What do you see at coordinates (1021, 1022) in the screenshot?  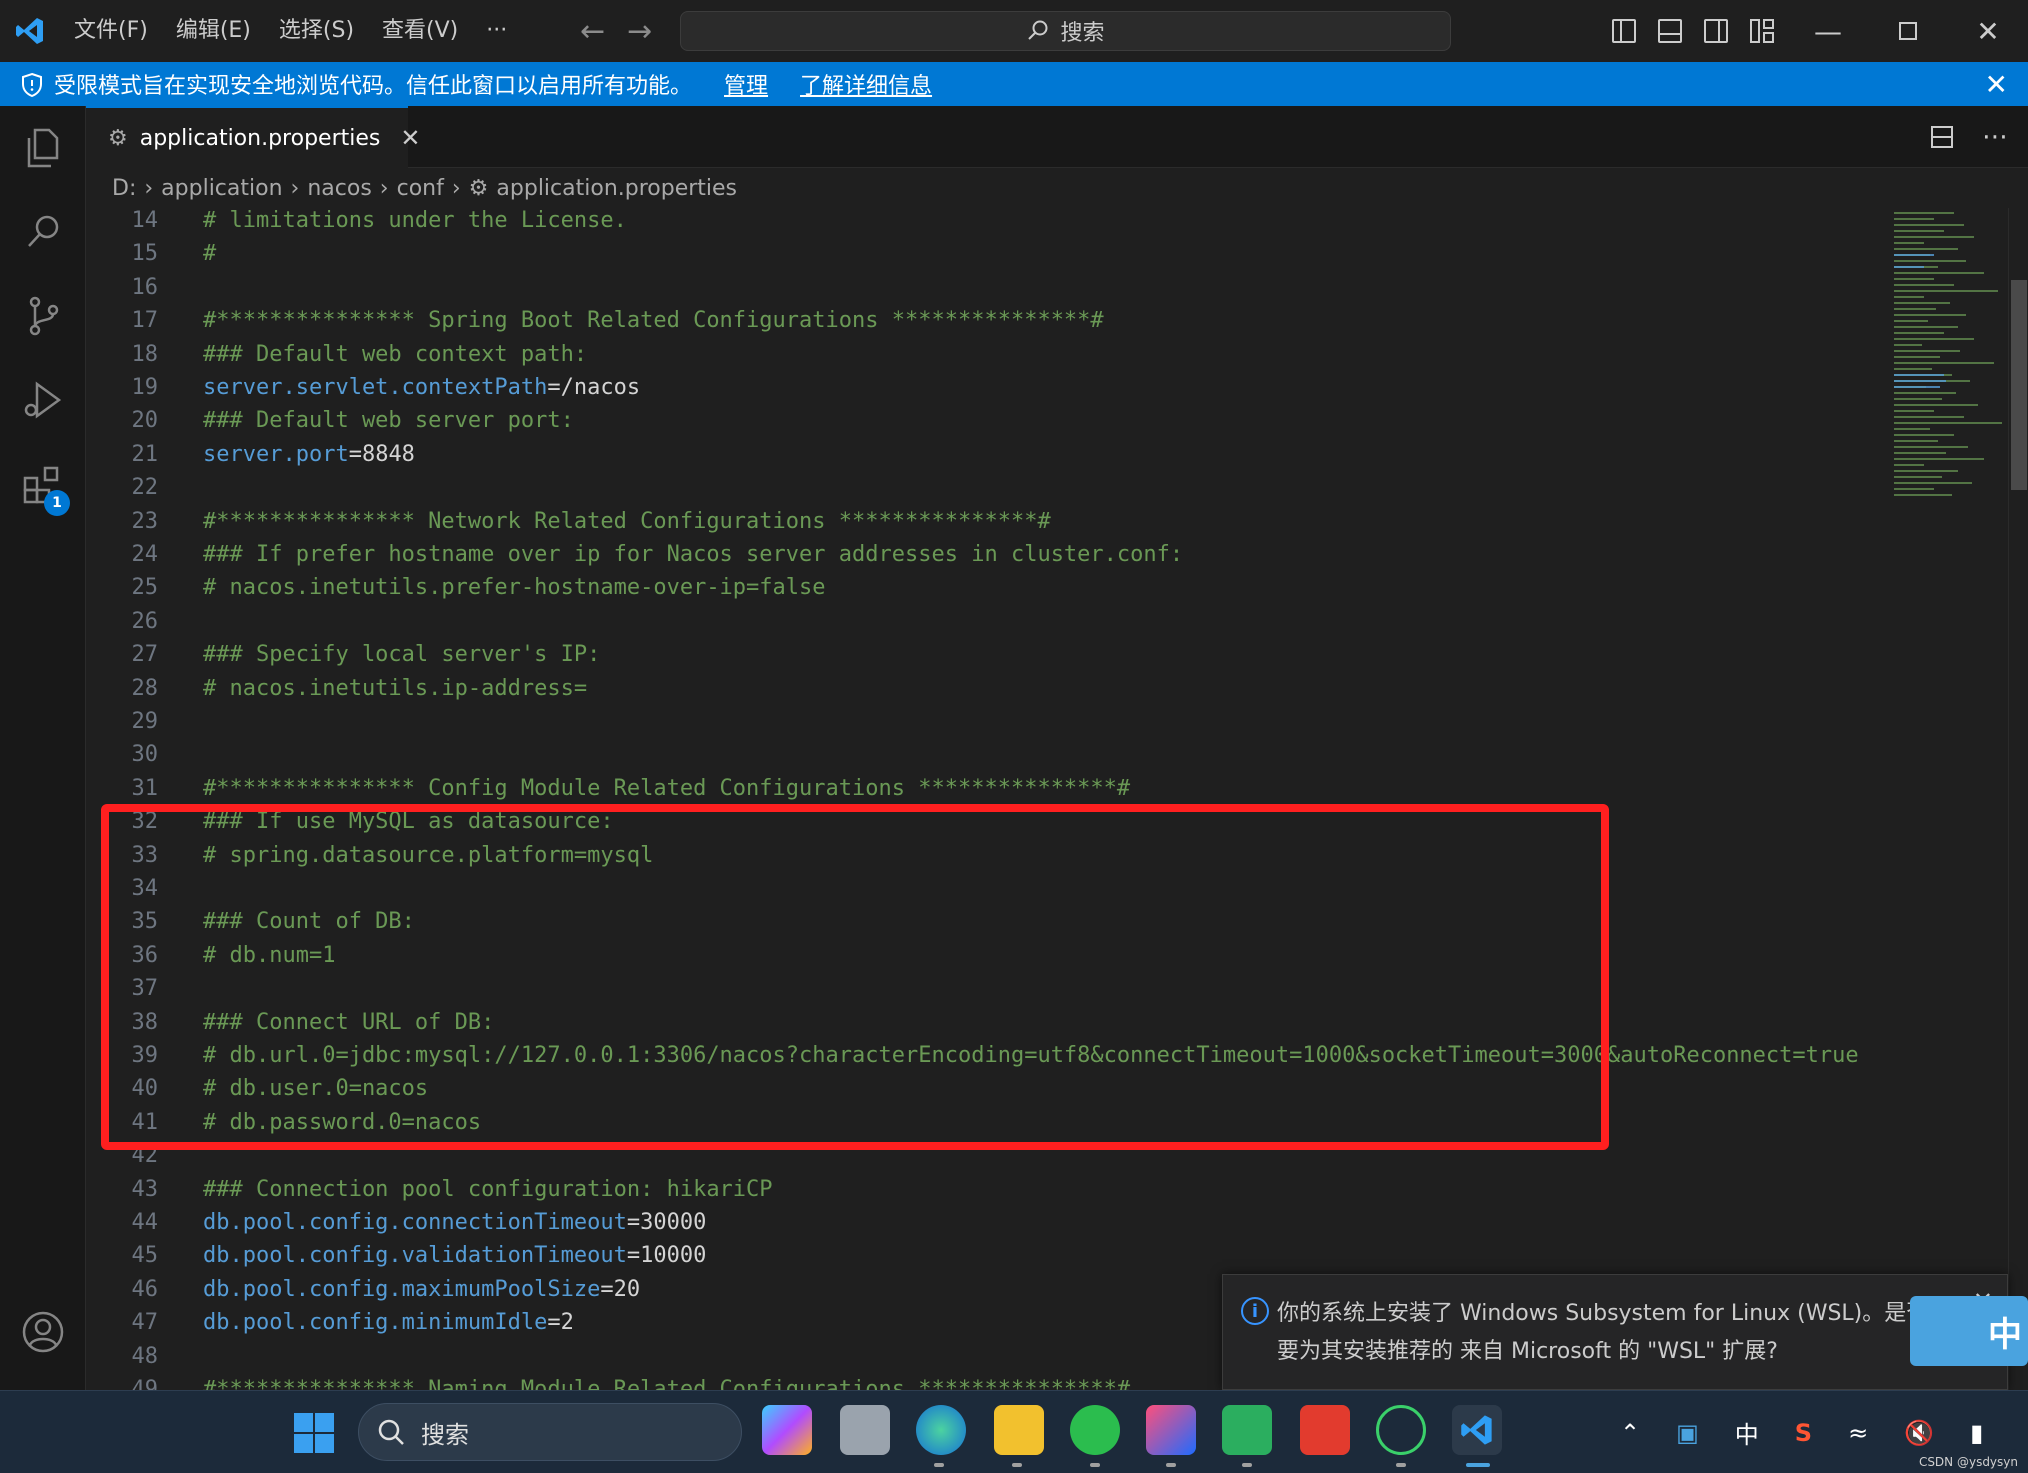 I see `code-line: 38 ### Connect URL of DB:` at bounding box center [1021, 1022].